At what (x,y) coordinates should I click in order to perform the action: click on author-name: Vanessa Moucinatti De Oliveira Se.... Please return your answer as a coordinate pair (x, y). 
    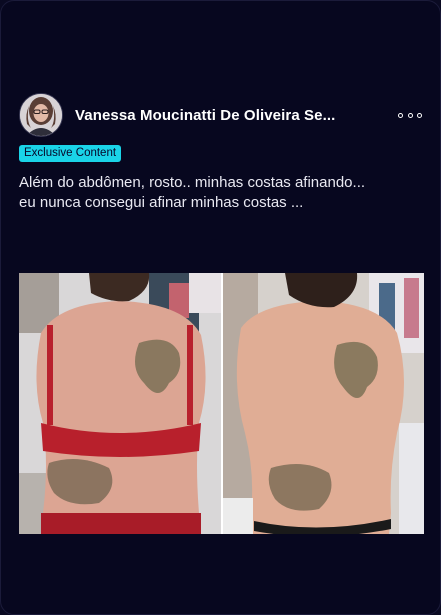
    Looking at the image, I should click on (221, 115).